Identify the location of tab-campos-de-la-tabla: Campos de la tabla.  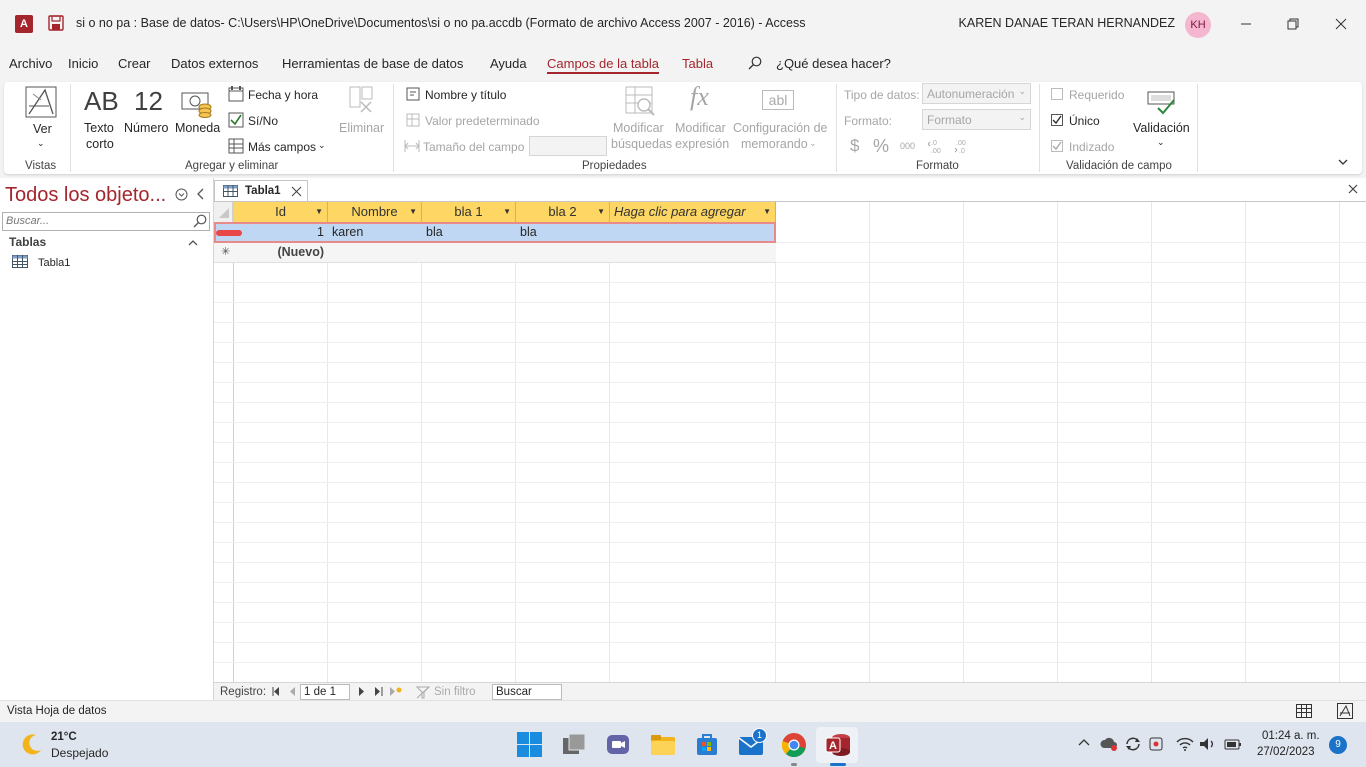
(603, 65).